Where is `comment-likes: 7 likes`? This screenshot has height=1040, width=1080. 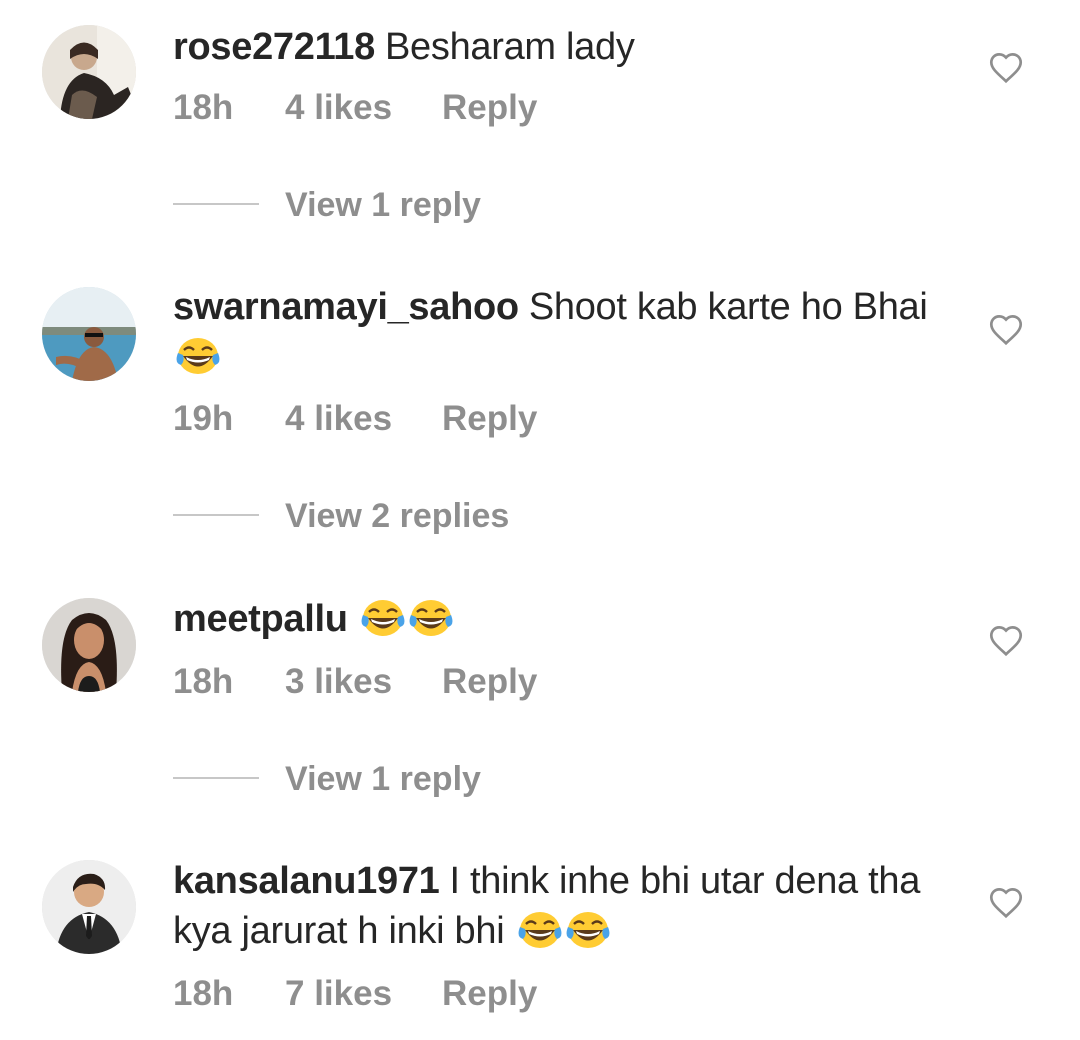
comment-likes: 7 likes is located at coordinates (363, 994).